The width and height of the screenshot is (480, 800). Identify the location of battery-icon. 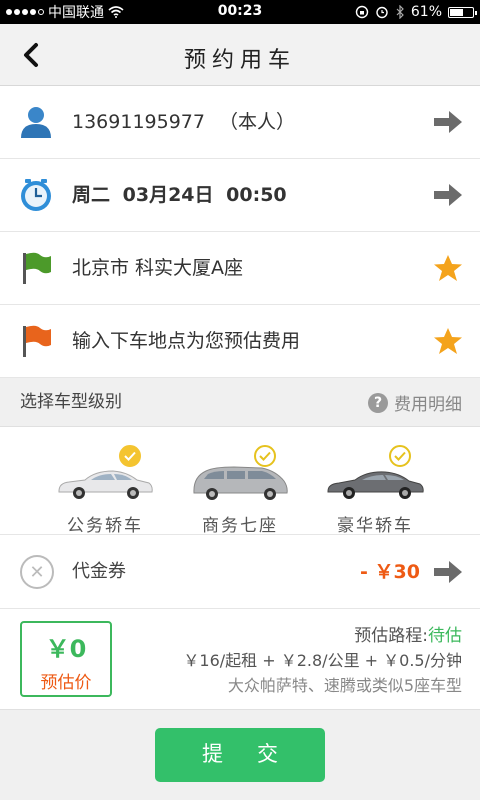
(462, 12).